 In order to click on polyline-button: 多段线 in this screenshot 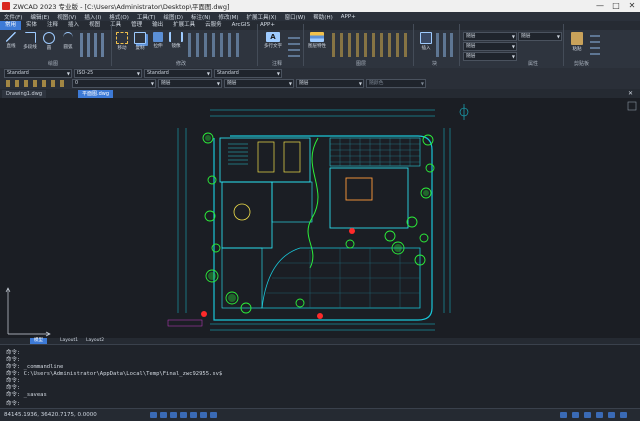, I will do `click(30, 41)`.